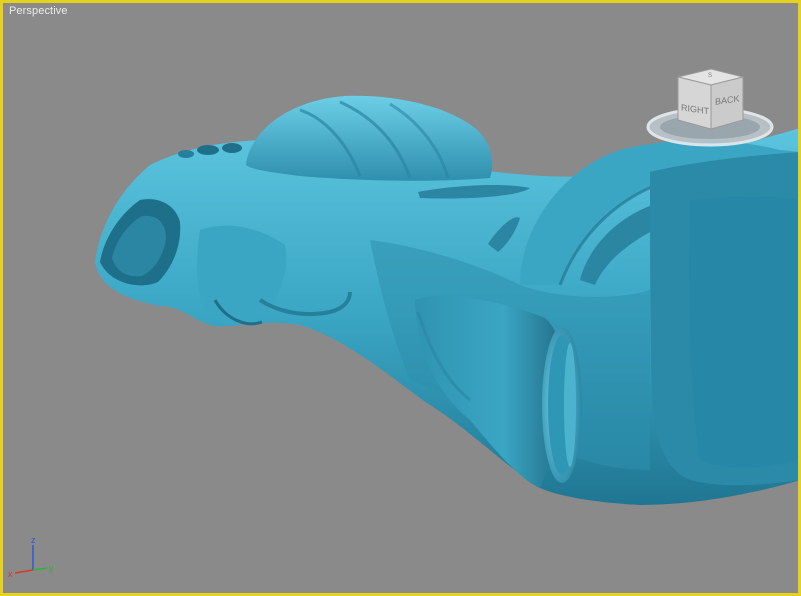  I want to click on viewcube-top-label: S, so click(710, 76).